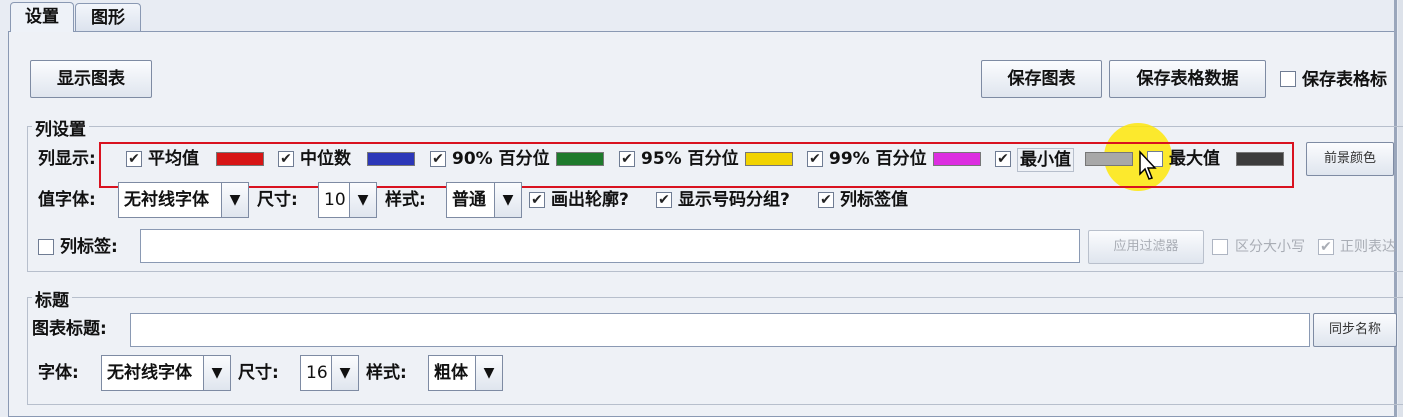 The image size is (1403, 417). Describe the element at coordinates (720, 330) in the screenshot. I see `chart-title-input` at that location.